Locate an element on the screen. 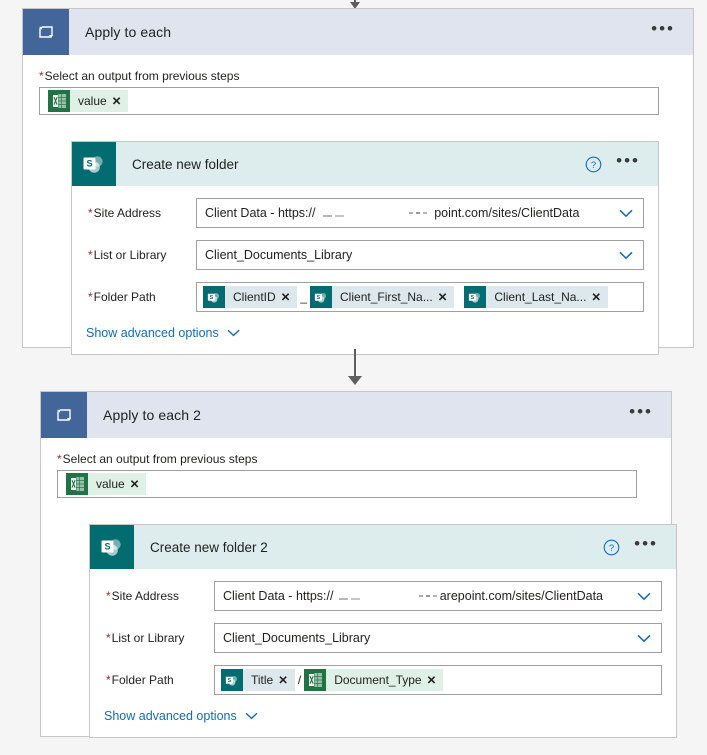 Image resolution: width=707 pixels, height=755 pixels. scope-title: Apply to each is located at coordinates (128, 32).